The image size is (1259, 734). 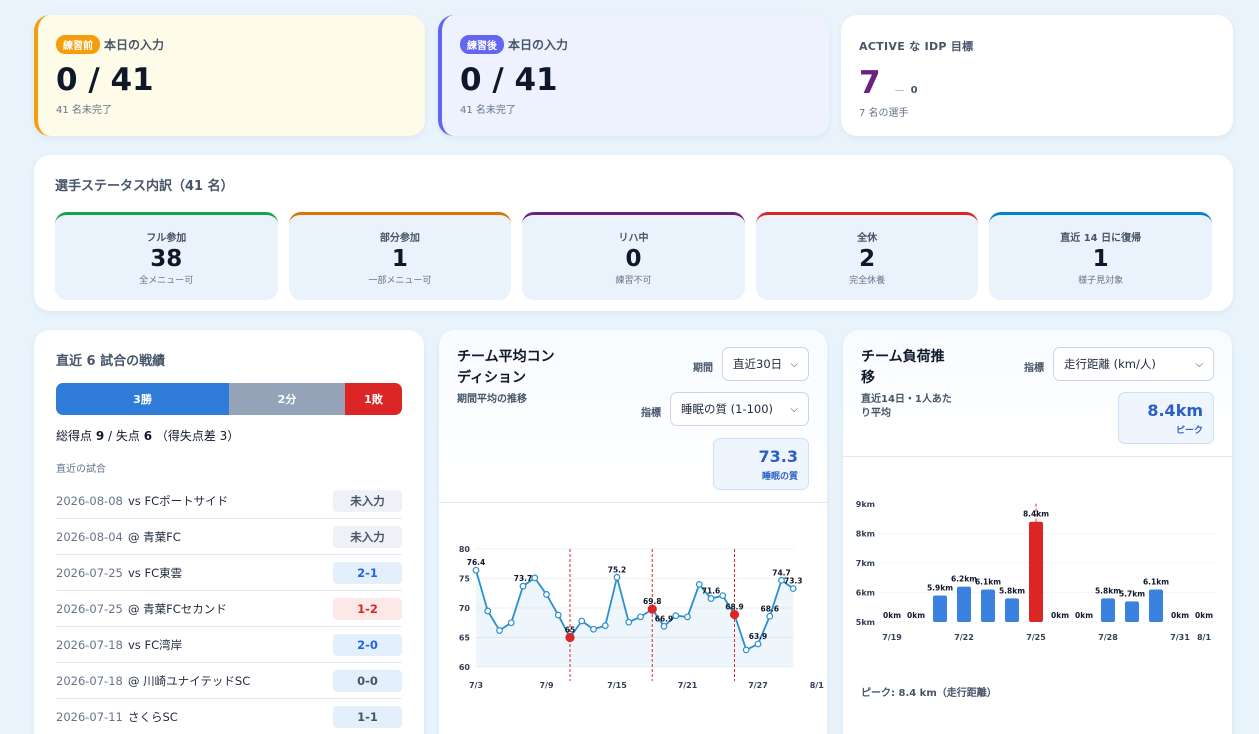 I want to click on status-tile: 全休 2 完全休養, so click(x=867, y=256).